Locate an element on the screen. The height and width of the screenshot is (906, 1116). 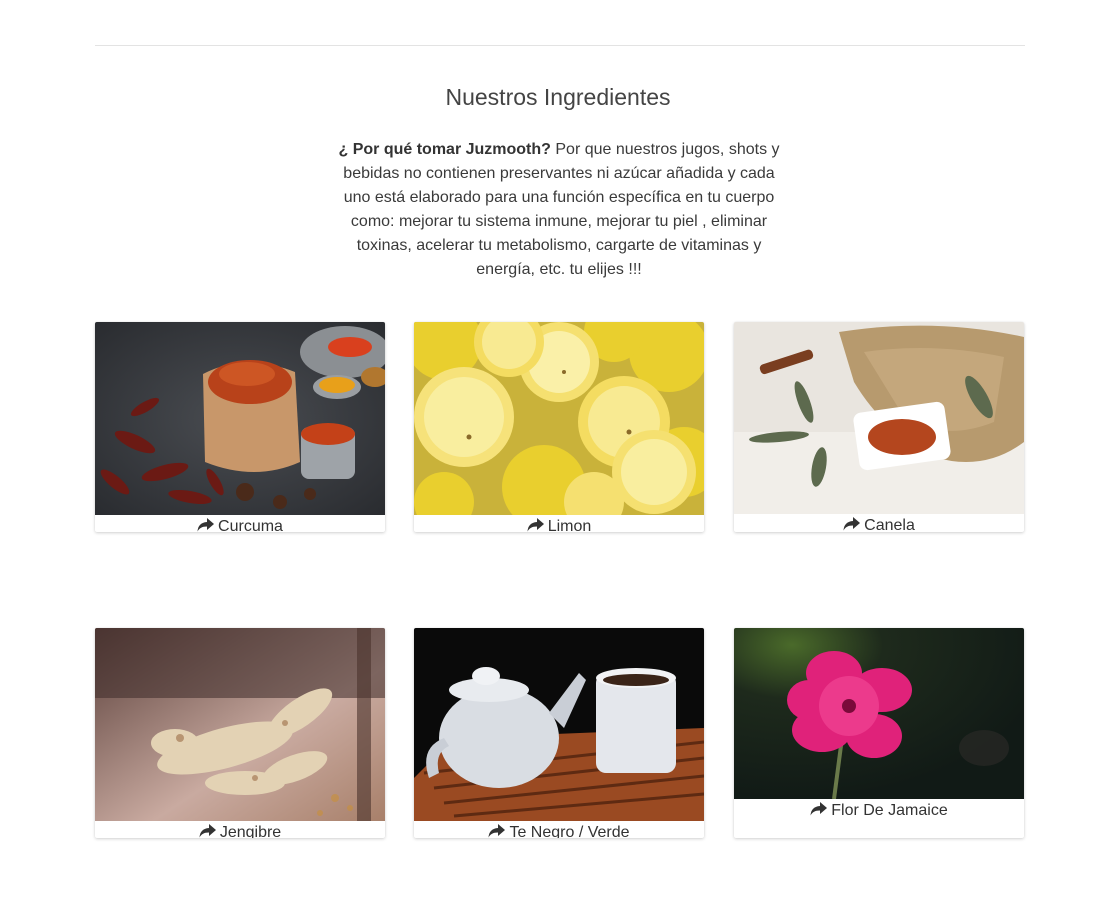
ingredient-link-curcuma: Curcuma is located at coordinates (240, 525).